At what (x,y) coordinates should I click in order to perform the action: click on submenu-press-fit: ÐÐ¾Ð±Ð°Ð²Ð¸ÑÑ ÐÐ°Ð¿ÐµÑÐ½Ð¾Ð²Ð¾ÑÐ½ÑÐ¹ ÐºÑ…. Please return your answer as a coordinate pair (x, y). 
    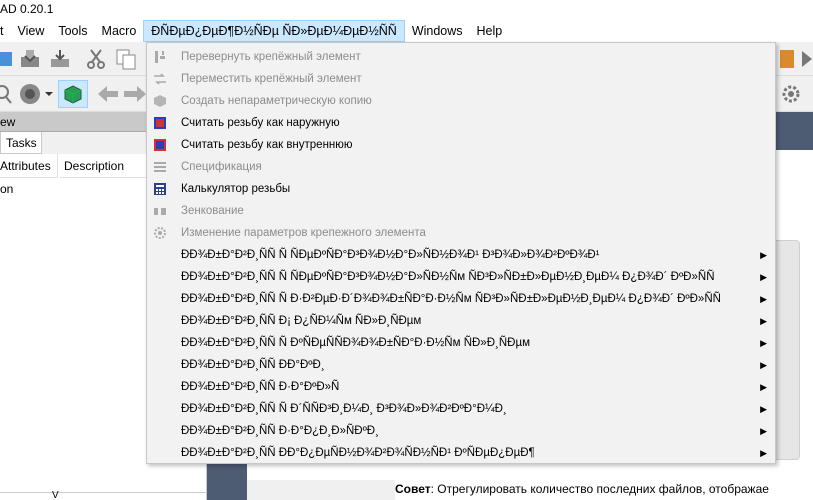
    Looking at the image, I should click on (461, 453).